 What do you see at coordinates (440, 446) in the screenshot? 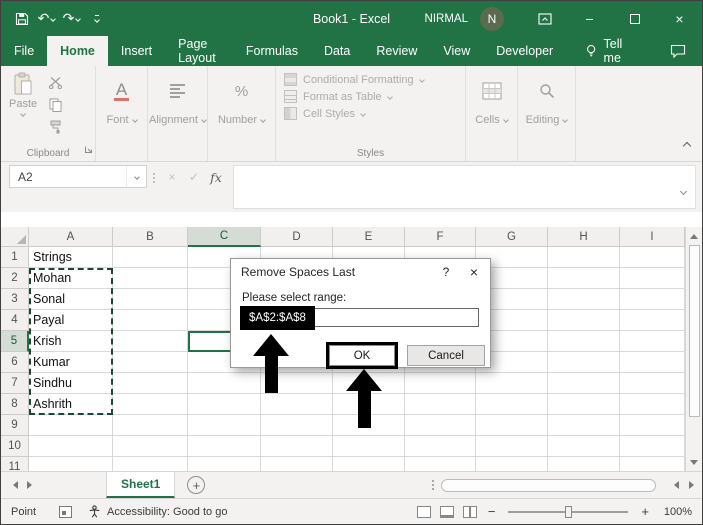
I see `cell-F10` at bounding box center [440, 446].